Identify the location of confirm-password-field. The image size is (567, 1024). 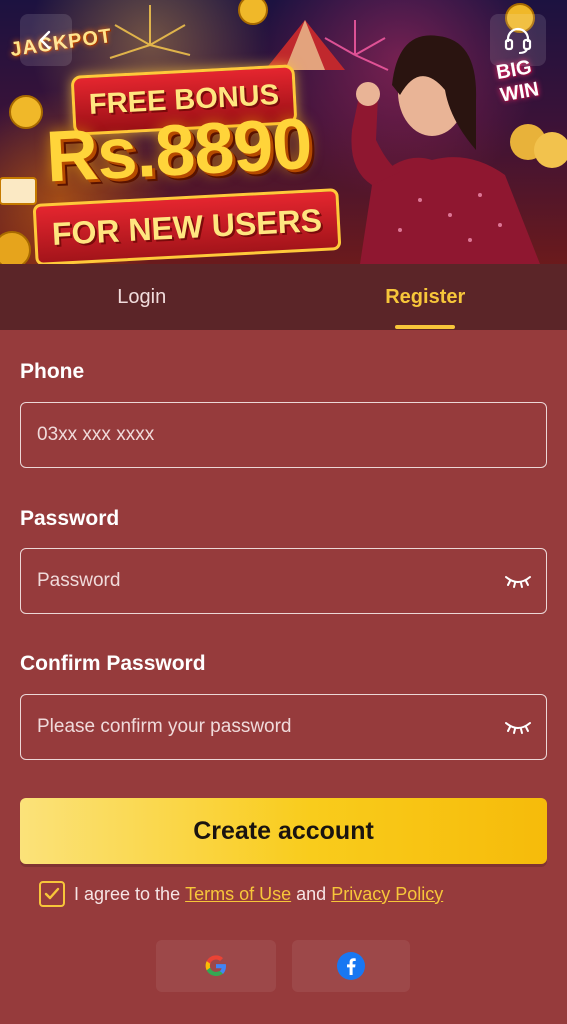
(283, 727).